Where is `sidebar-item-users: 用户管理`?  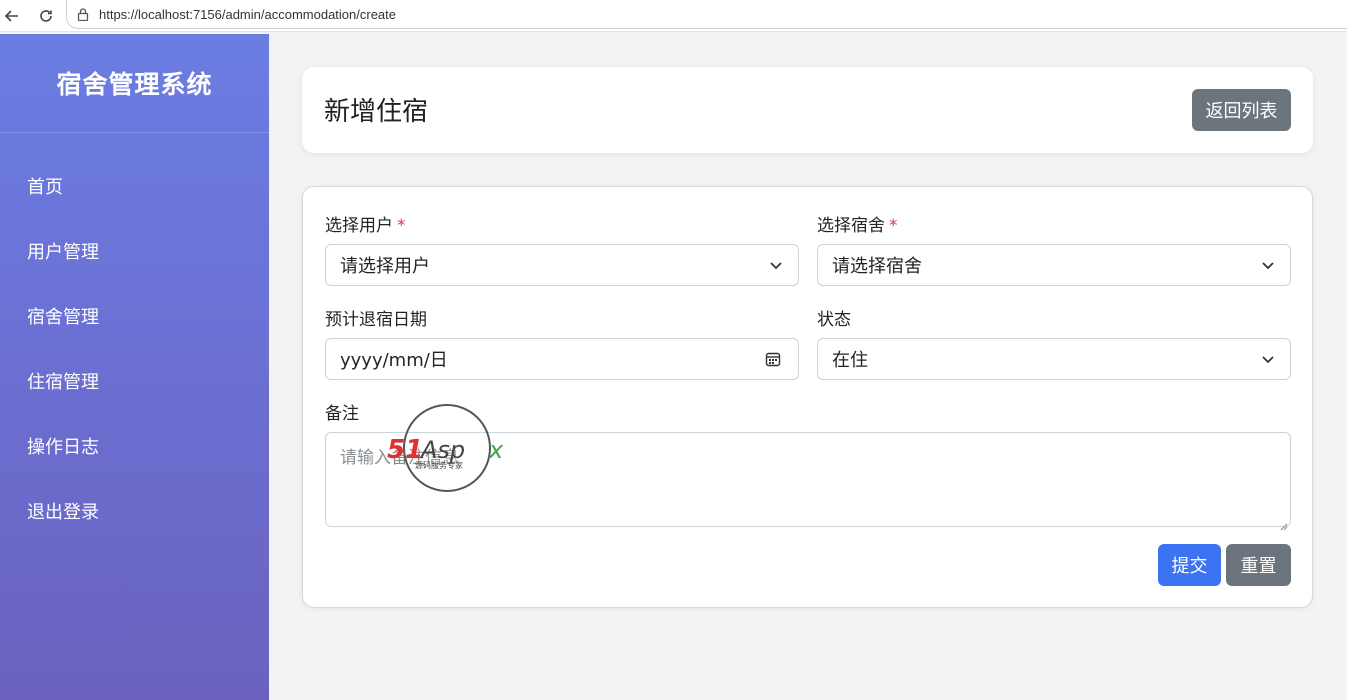 sidebar-item-users: 用户管理 is located at coordinates (134, 250).